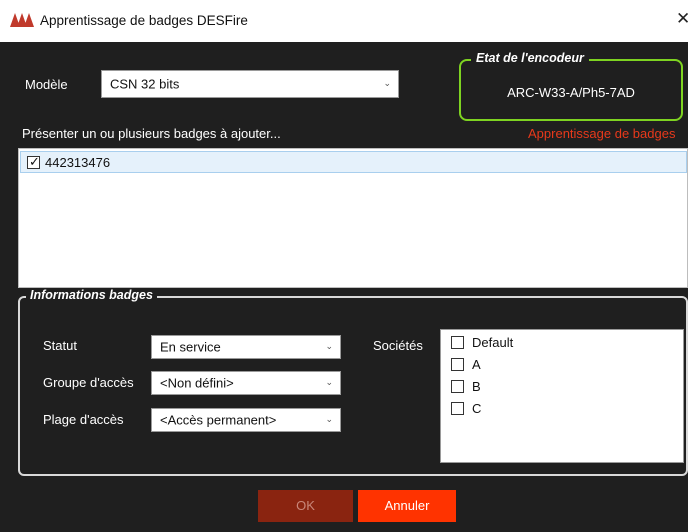  I want to click on societes-list: Default A B C, so click(562, 396).